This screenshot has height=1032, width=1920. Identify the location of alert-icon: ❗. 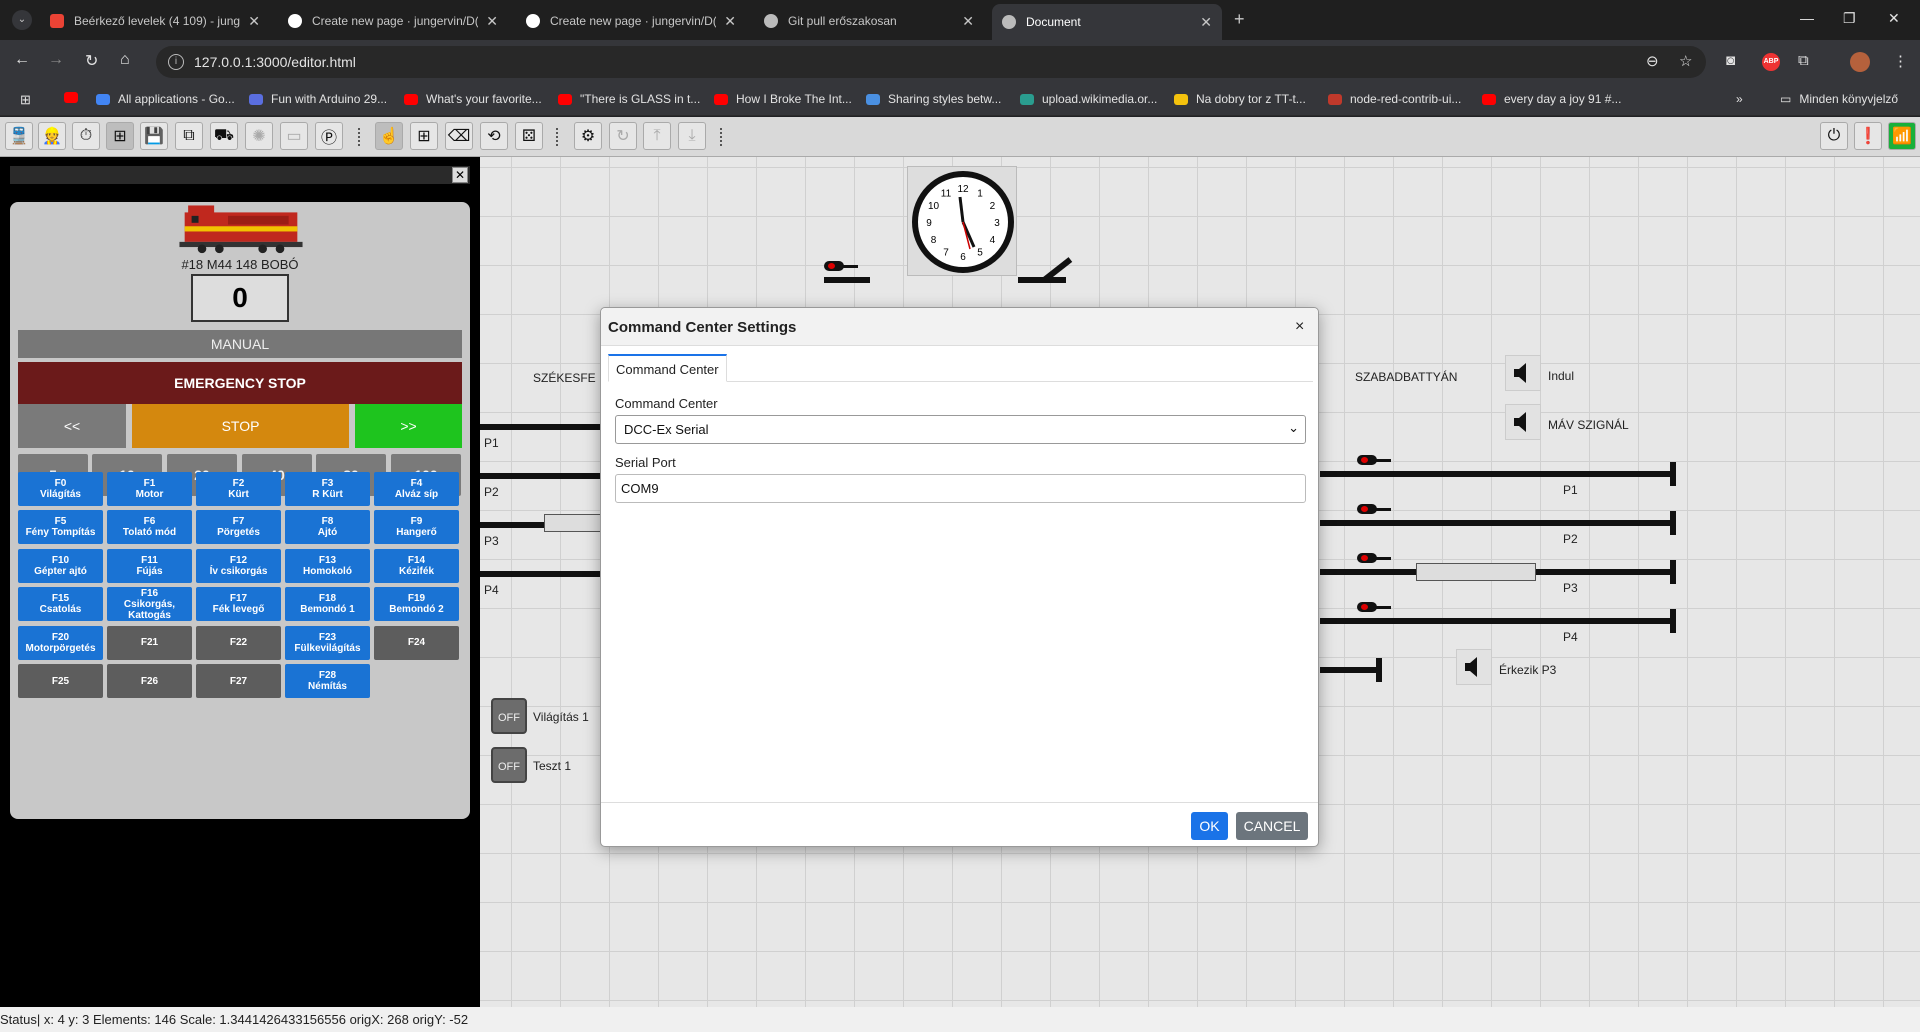
(1868, 136).